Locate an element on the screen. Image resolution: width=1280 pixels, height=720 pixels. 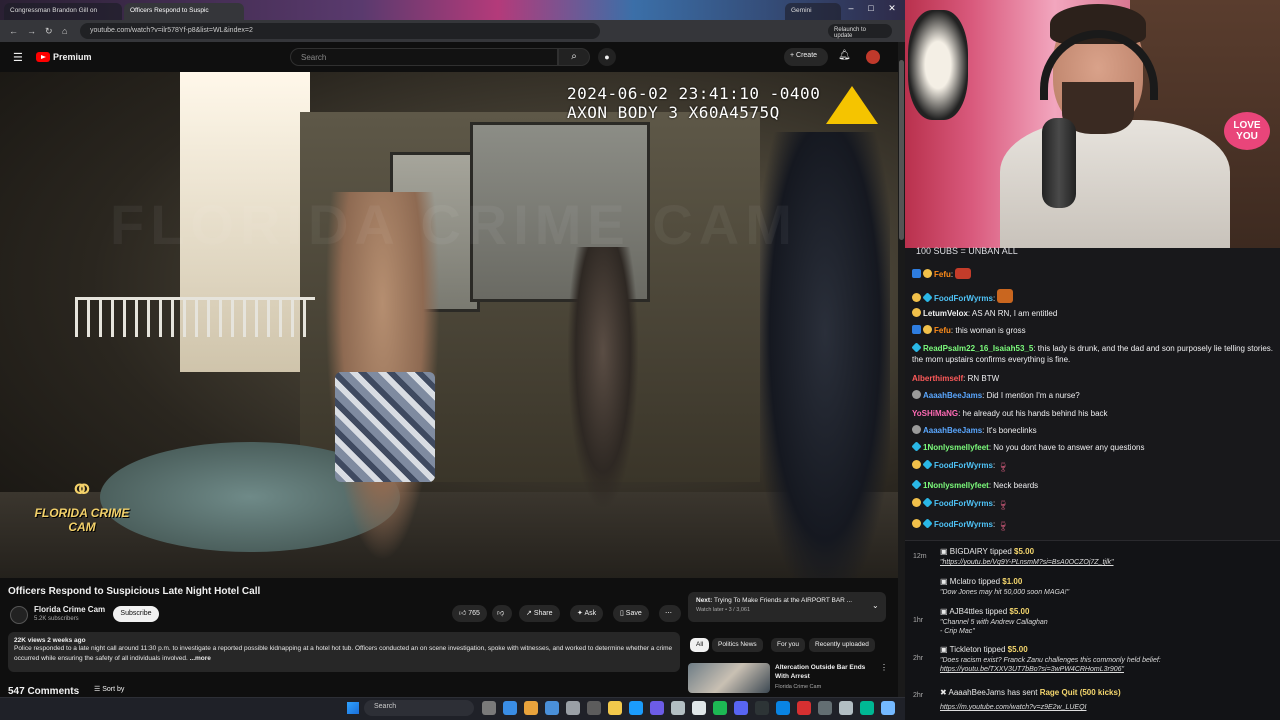
chat-message: AaaahBeeJams: It's boneclinks is located at coordinates (1093, 430).